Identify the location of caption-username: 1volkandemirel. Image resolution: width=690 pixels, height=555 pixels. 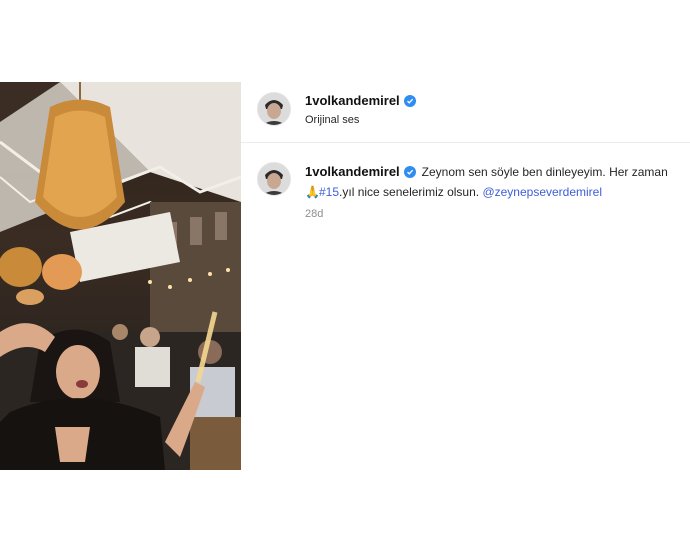
(360, 172).